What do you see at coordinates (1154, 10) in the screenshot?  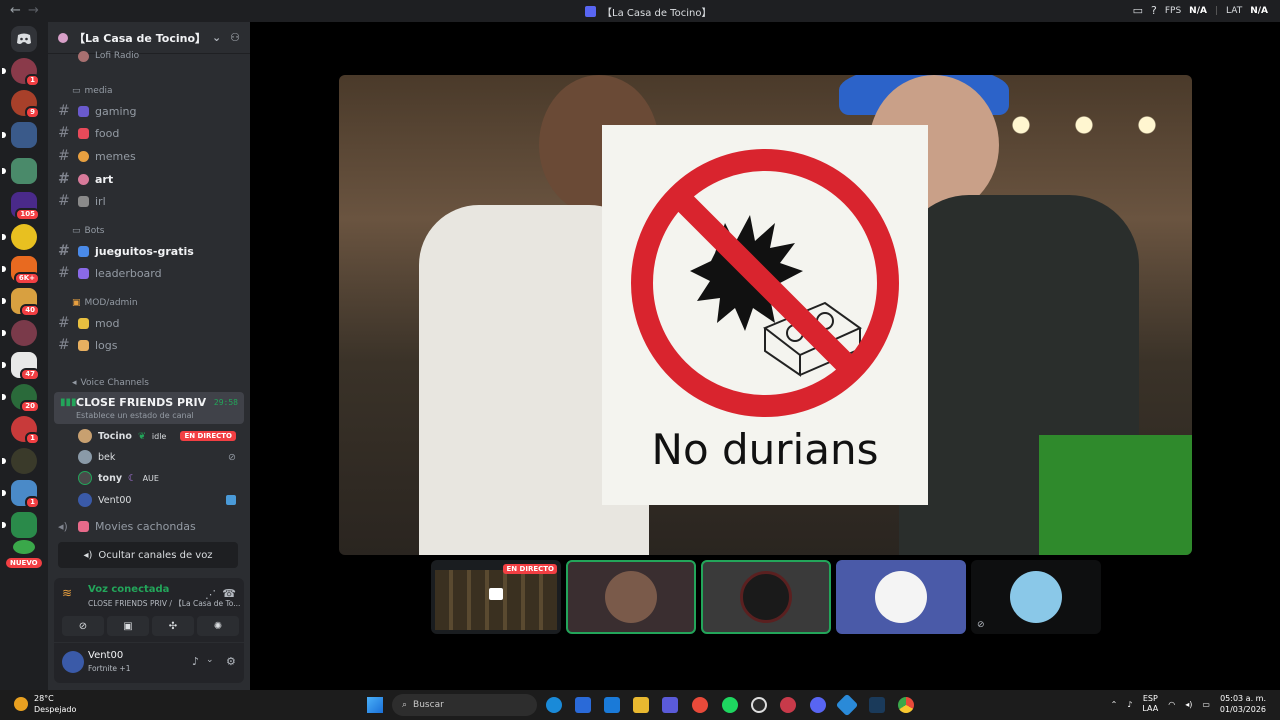 I see `help-icon: ?` at bounding box center [1154, 10].